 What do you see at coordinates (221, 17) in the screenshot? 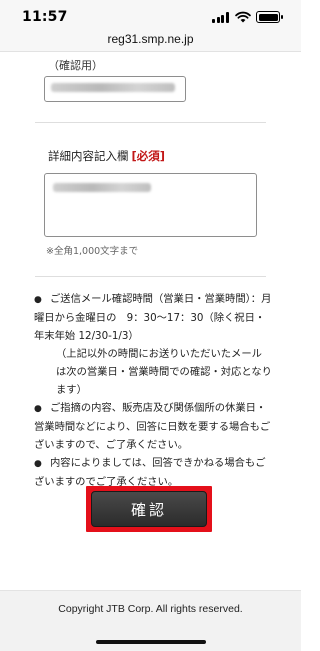
I see `signal-icon` at bounding box center [221, 17].